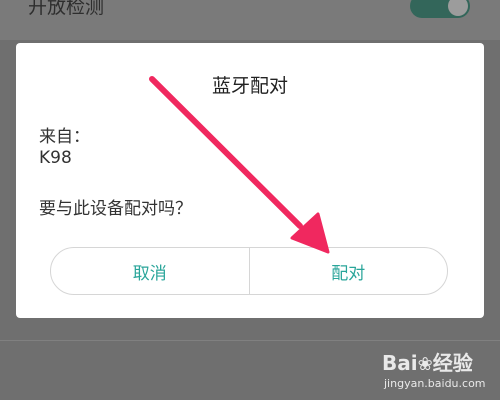 Image resolution: width=500 pixels, height=400 pixels. What do you see at coordinates (249, 86) in the screenshot?
I see `dialog-title: 蓝牙配对` at bounding box center [249, 86].